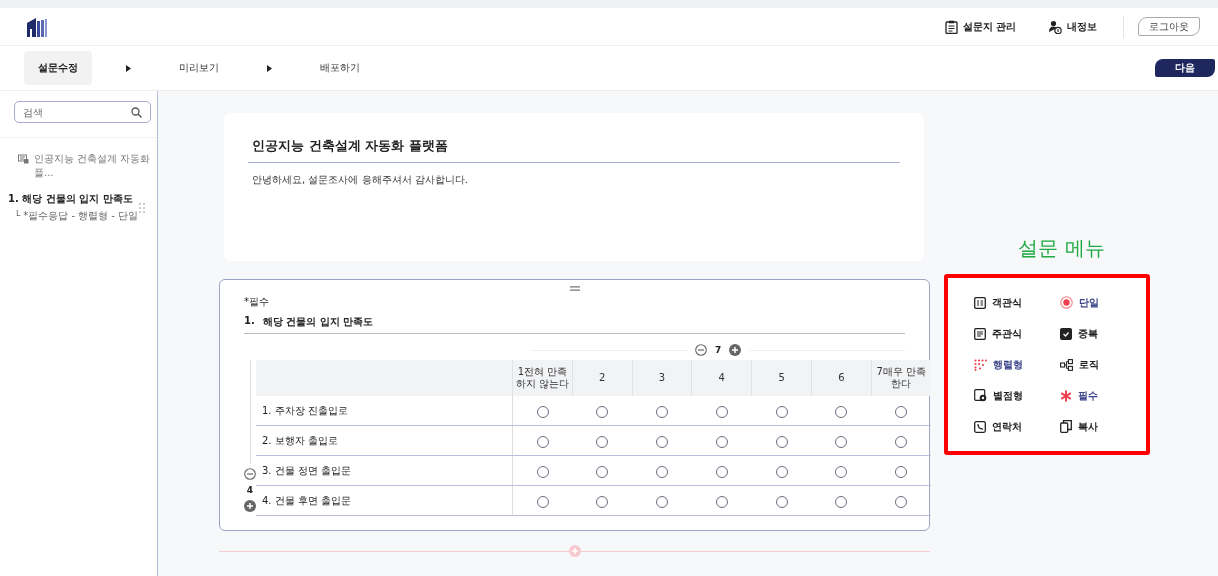 The width and height of the screenshot is (1218, 576). What do you see at coordinates (1065, 333) in the screenshot?
I see `checkbox-icon` at bounding box center [1065, 333].